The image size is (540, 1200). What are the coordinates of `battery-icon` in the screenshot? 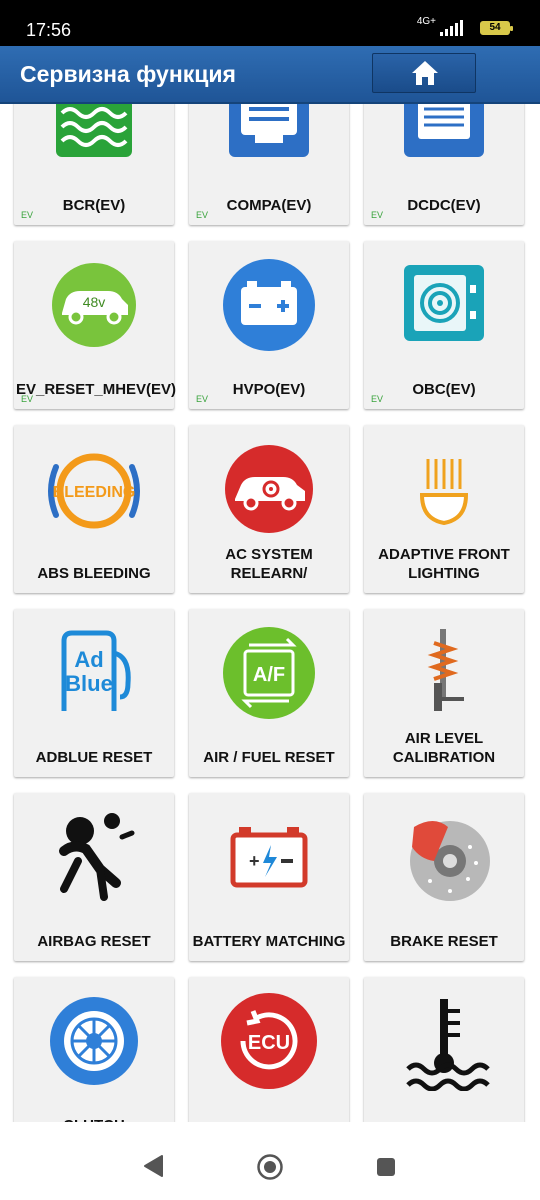 It's located at (269, 305).